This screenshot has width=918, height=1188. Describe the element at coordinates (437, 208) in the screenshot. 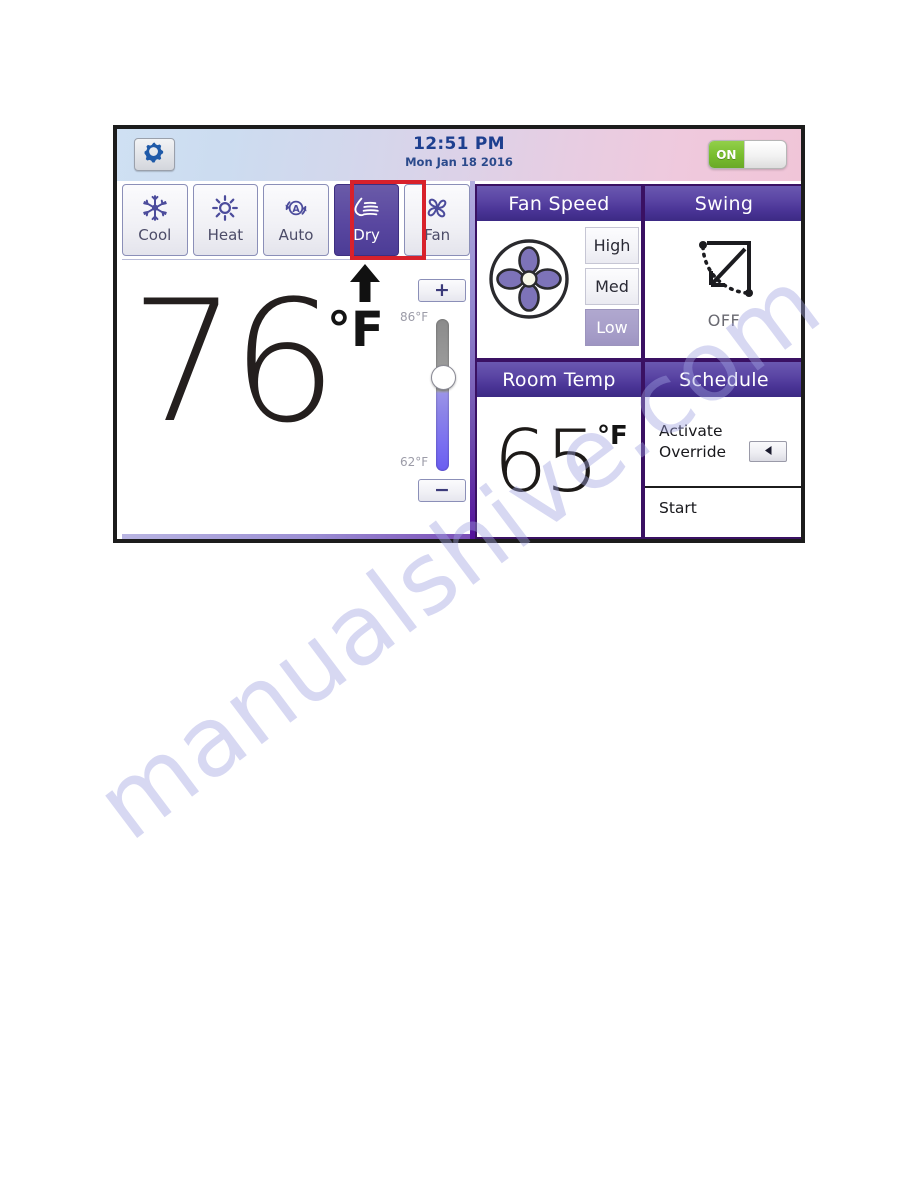

I see `fan-blade-icon` at that location.